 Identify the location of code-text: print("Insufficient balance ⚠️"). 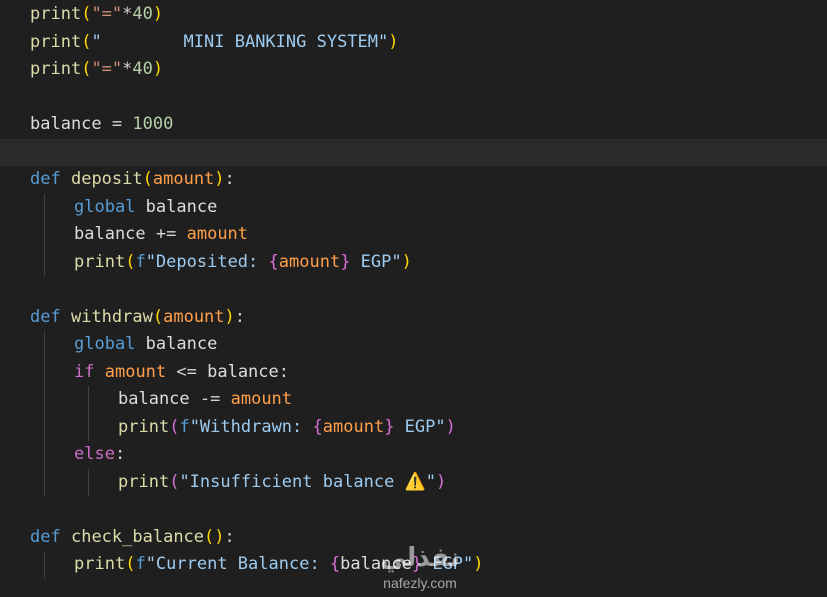
(238, 482).